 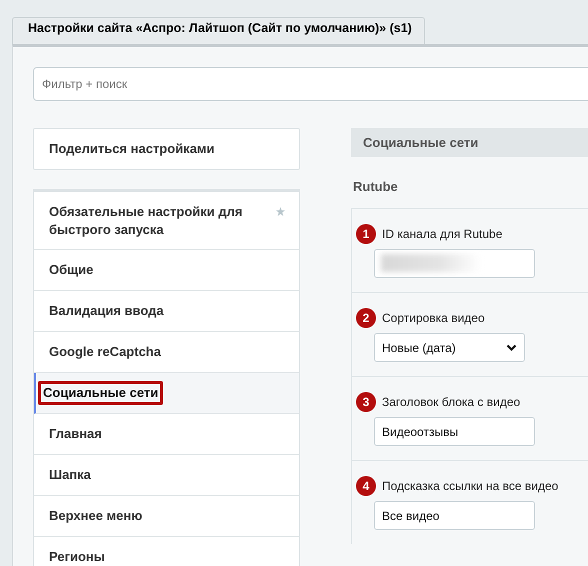 What do you see at coordinates (218, 30) in the screenshot?
I see `tab: Настройки сайта «Аспро: Лайтшоп (Сайт по умолчанию)» (s1)` at bounding box center [218, 30].